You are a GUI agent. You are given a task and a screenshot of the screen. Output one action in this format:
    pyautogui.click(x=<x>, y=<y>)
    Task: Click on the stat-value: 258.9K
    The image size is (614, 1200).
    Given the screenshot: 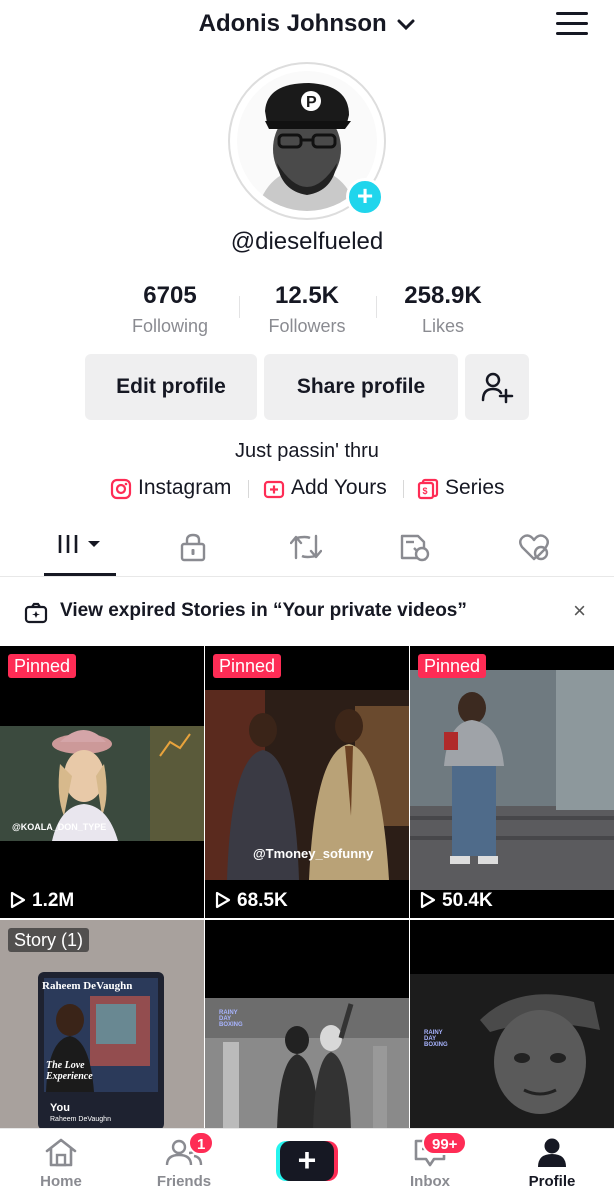 What is the action you would take?
    pyautogui.click(x=443, y=295)
    